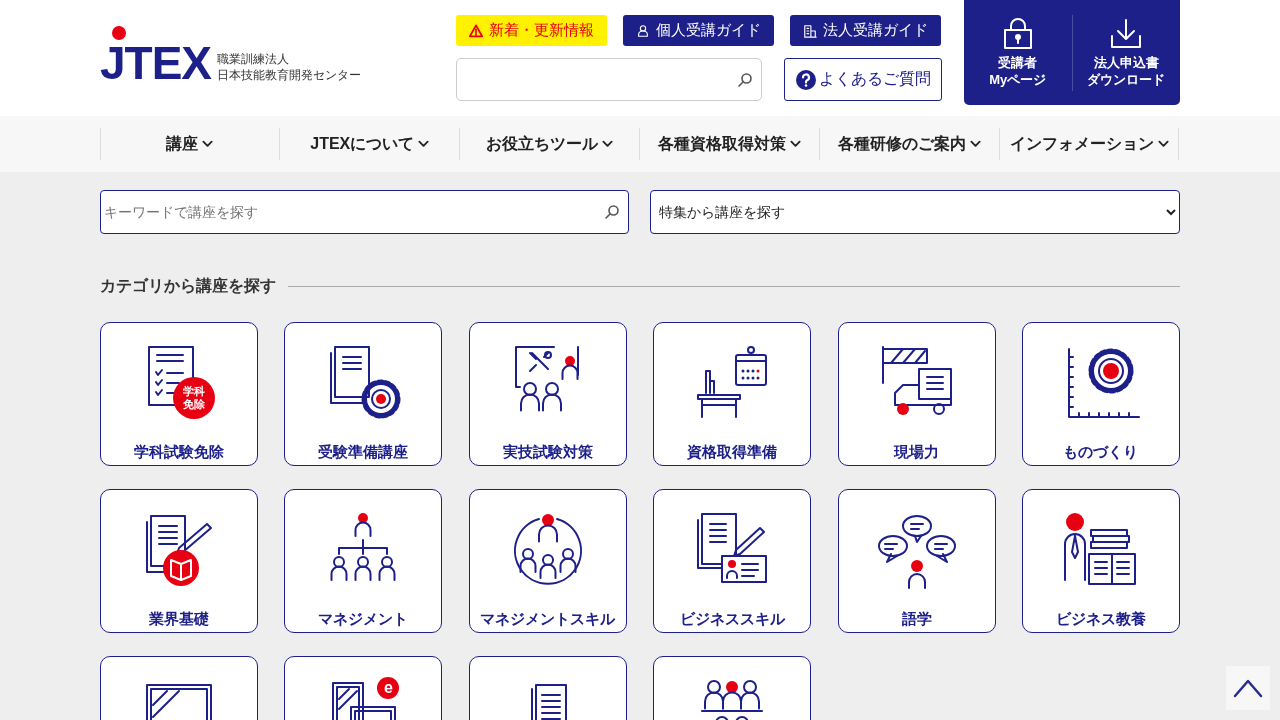 The width and height of the screenshot is (1280, 720). Describe the element at coordinates (388, 688) in the screenshot. I see `e-badge: e` at that location.